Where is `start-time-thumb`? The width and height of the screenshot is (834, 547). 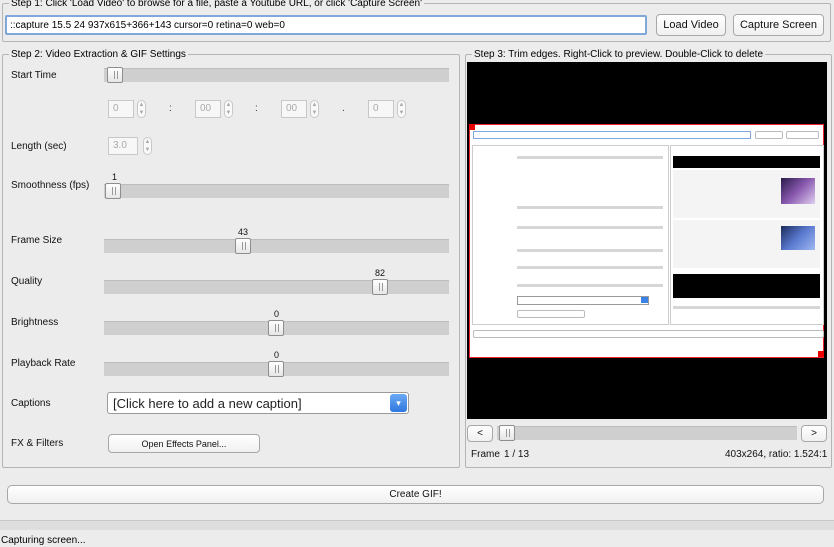
start-time-thumb is located at coordinates (115, 75).